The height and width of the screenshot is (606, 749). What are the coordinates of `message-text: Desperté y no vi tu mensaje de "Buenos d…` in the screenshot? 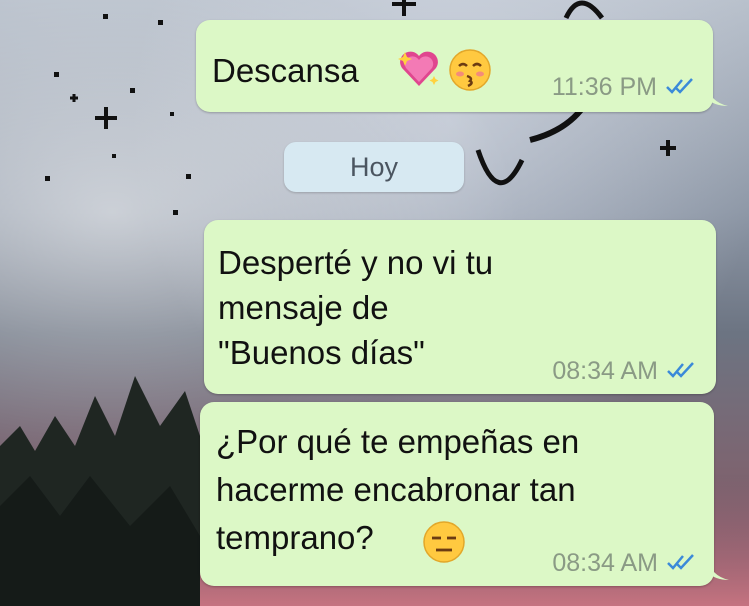 It's located at (356, 307).